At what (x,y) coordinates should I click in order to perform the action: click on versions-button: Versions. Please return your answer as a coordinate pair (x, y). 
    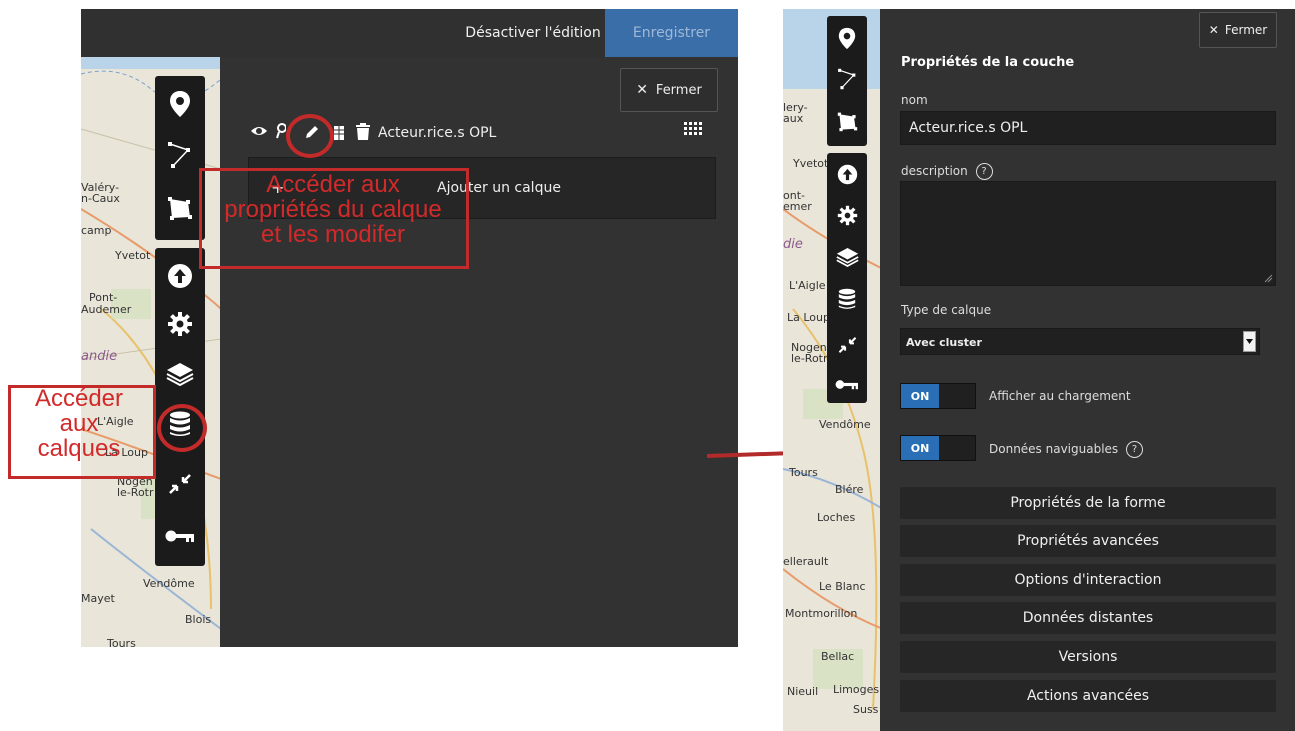
    Looking at the image, I should click on (1088, 657).